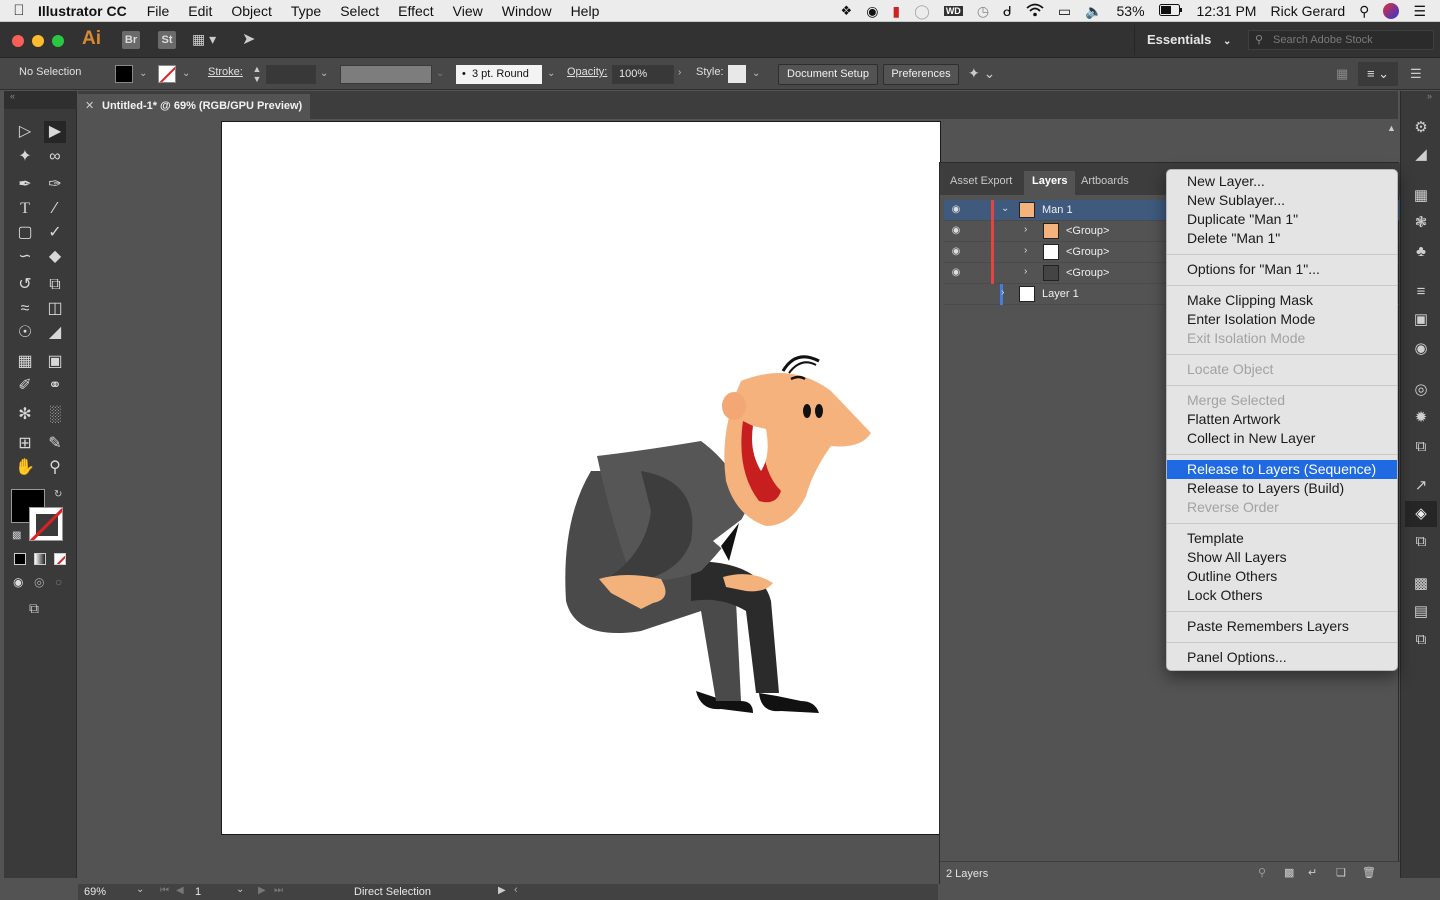  Describe the element at coordinates (1421, 349) in the screenshot. I see `transparency-icon: ◉` at that location.